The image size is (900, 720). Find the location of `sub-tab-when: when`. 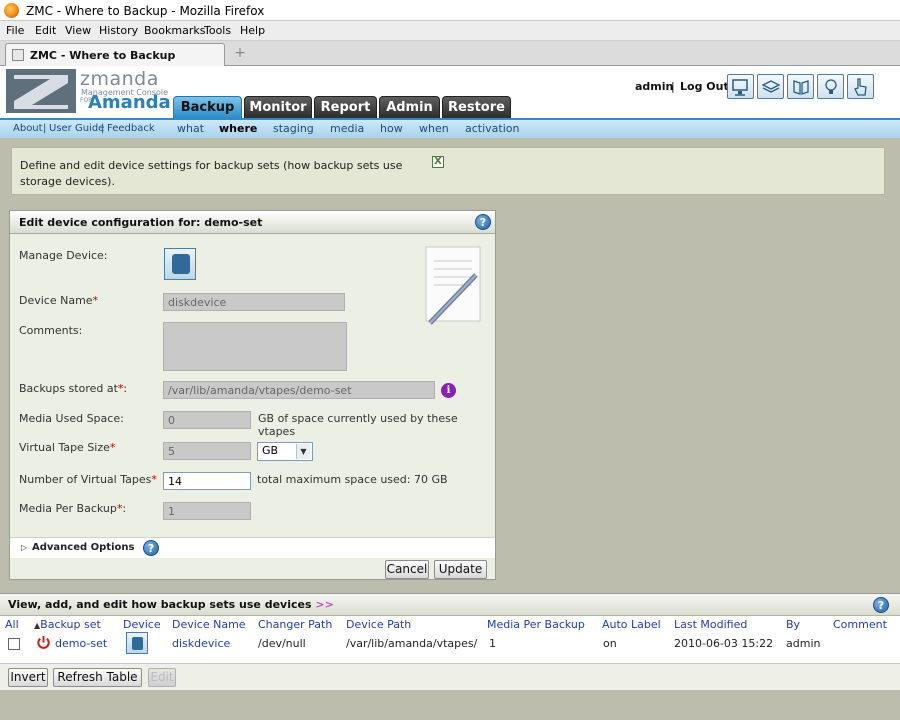

sub-tab-when: when is located at coordinates (434, 128).